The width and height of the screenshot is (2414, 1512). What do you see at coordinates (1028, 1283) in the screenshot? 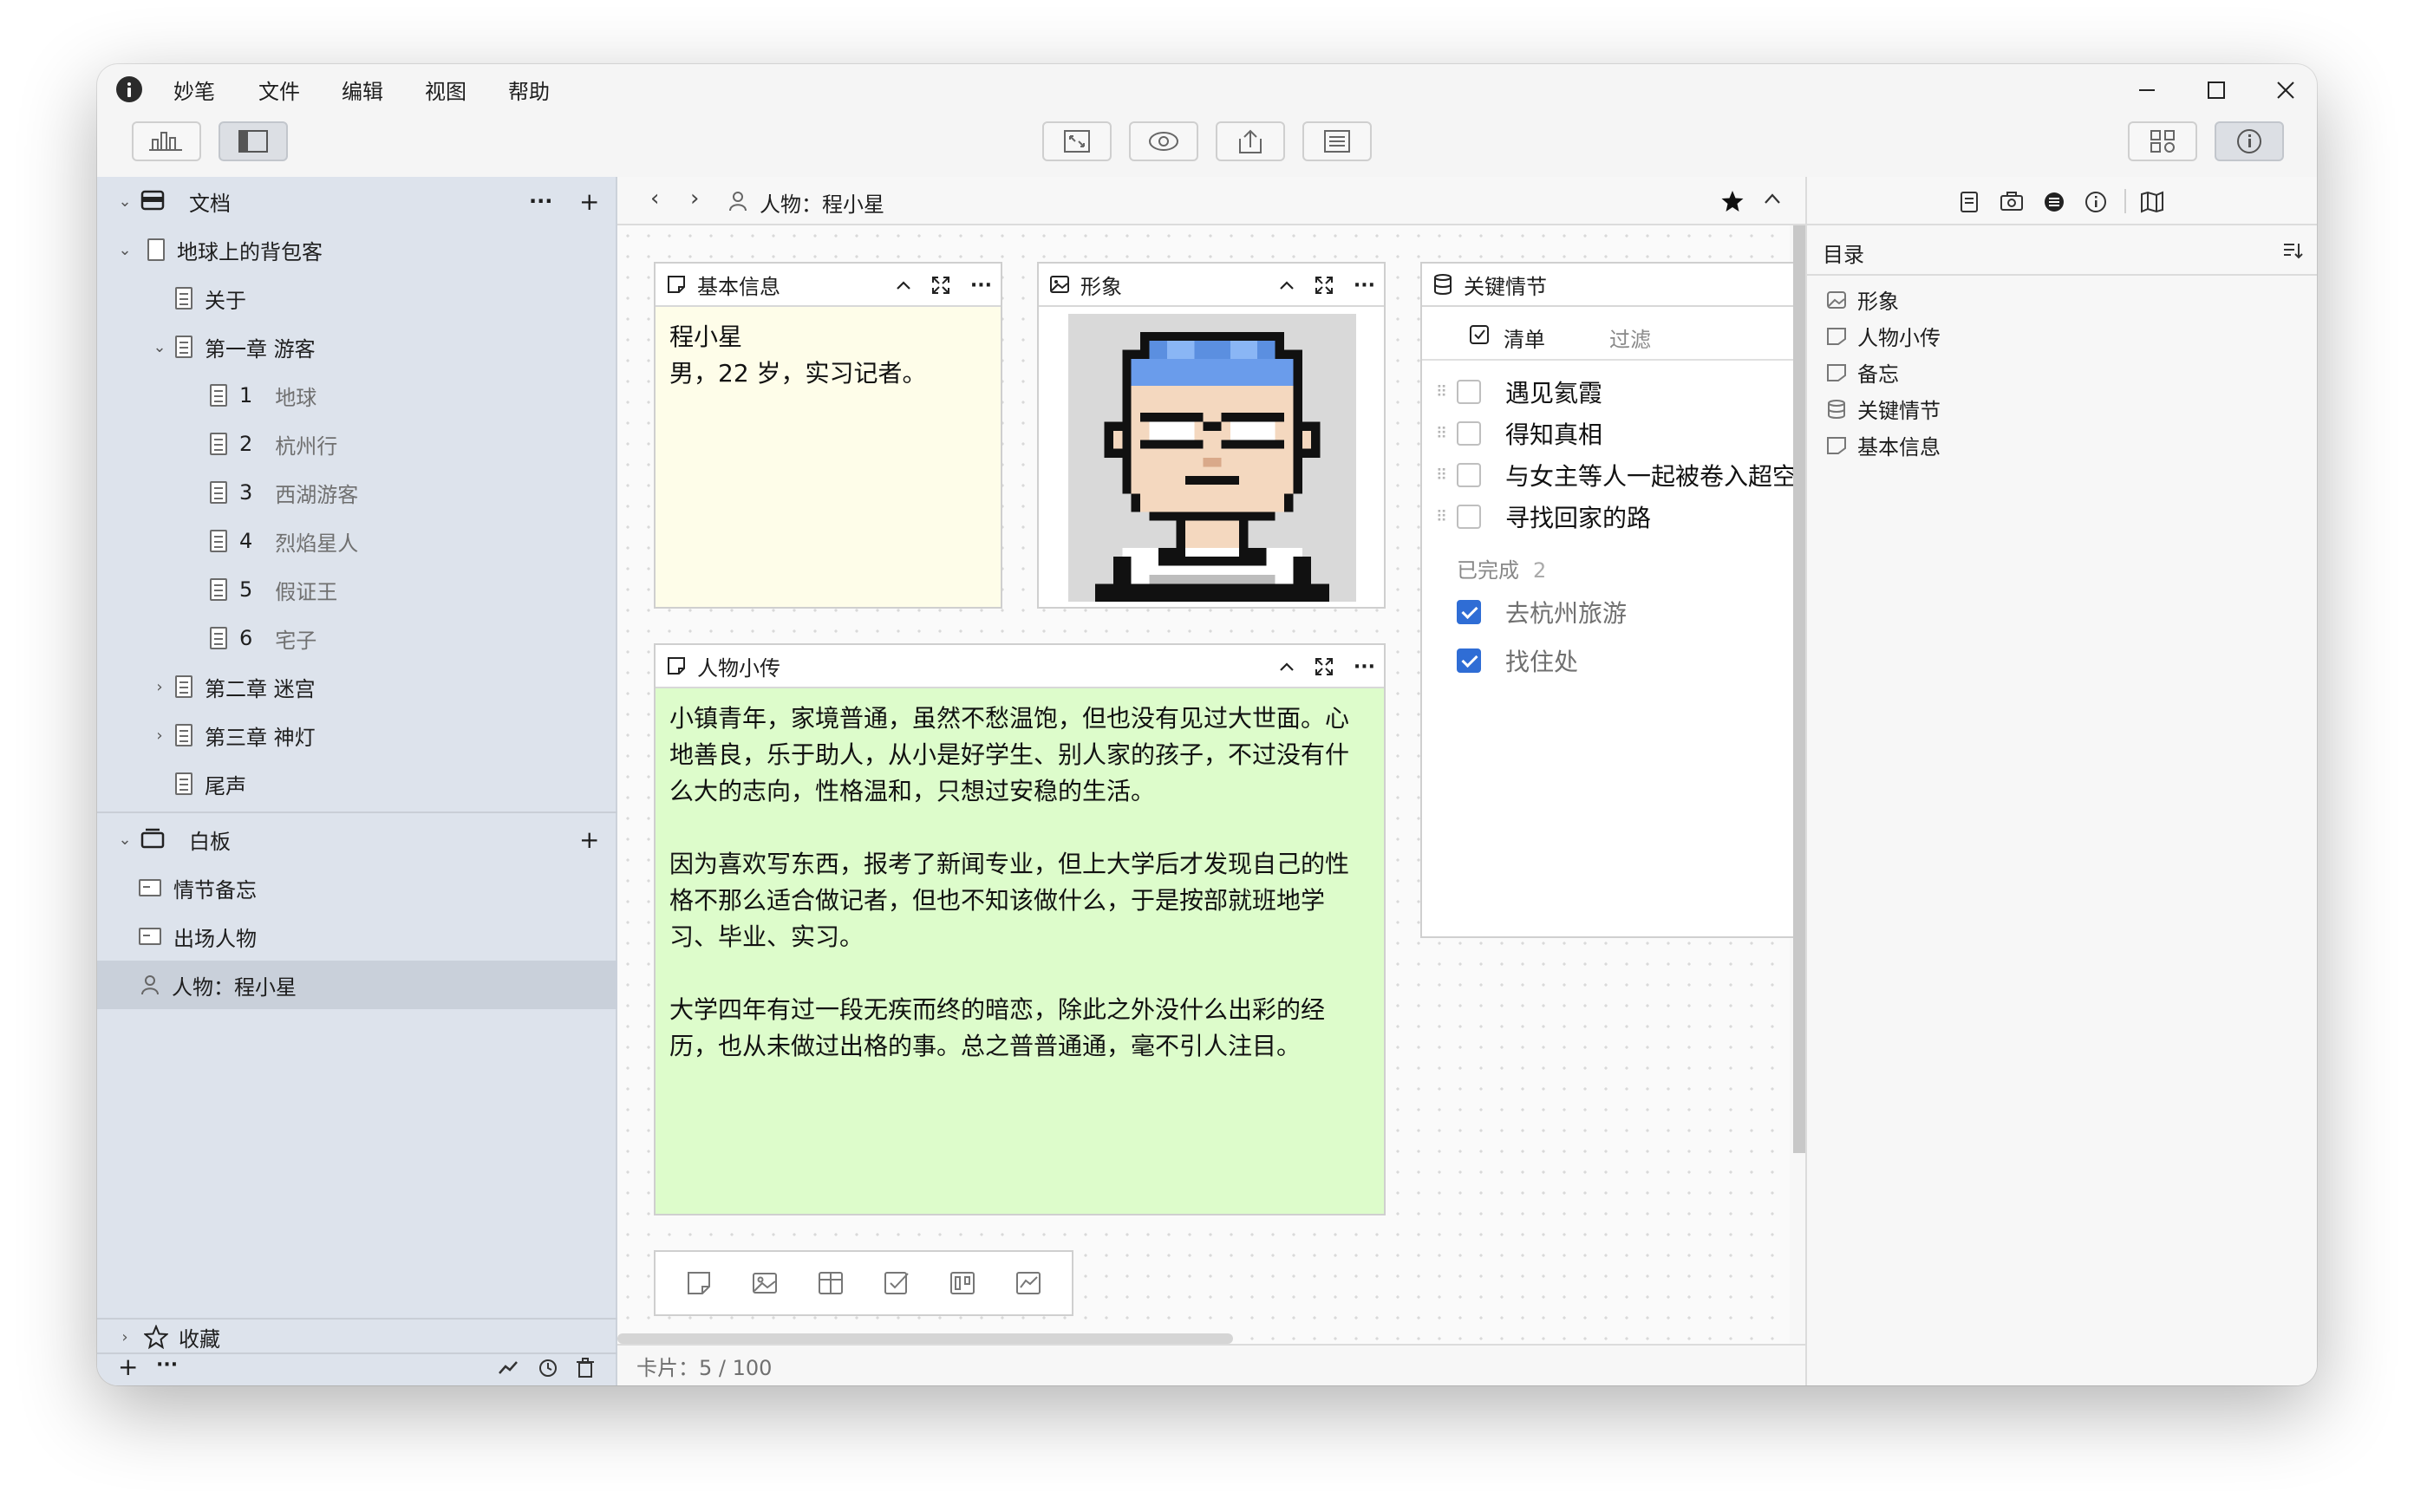
I see `add-chart-icon` at bounding box center [1028, 1283].